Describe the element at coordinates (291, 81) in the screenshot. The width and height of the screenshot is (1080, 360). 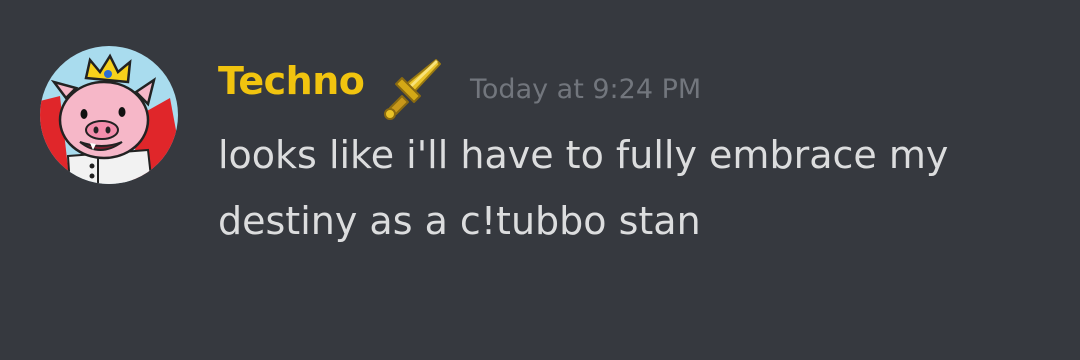
I see `username: Techno` at that location.